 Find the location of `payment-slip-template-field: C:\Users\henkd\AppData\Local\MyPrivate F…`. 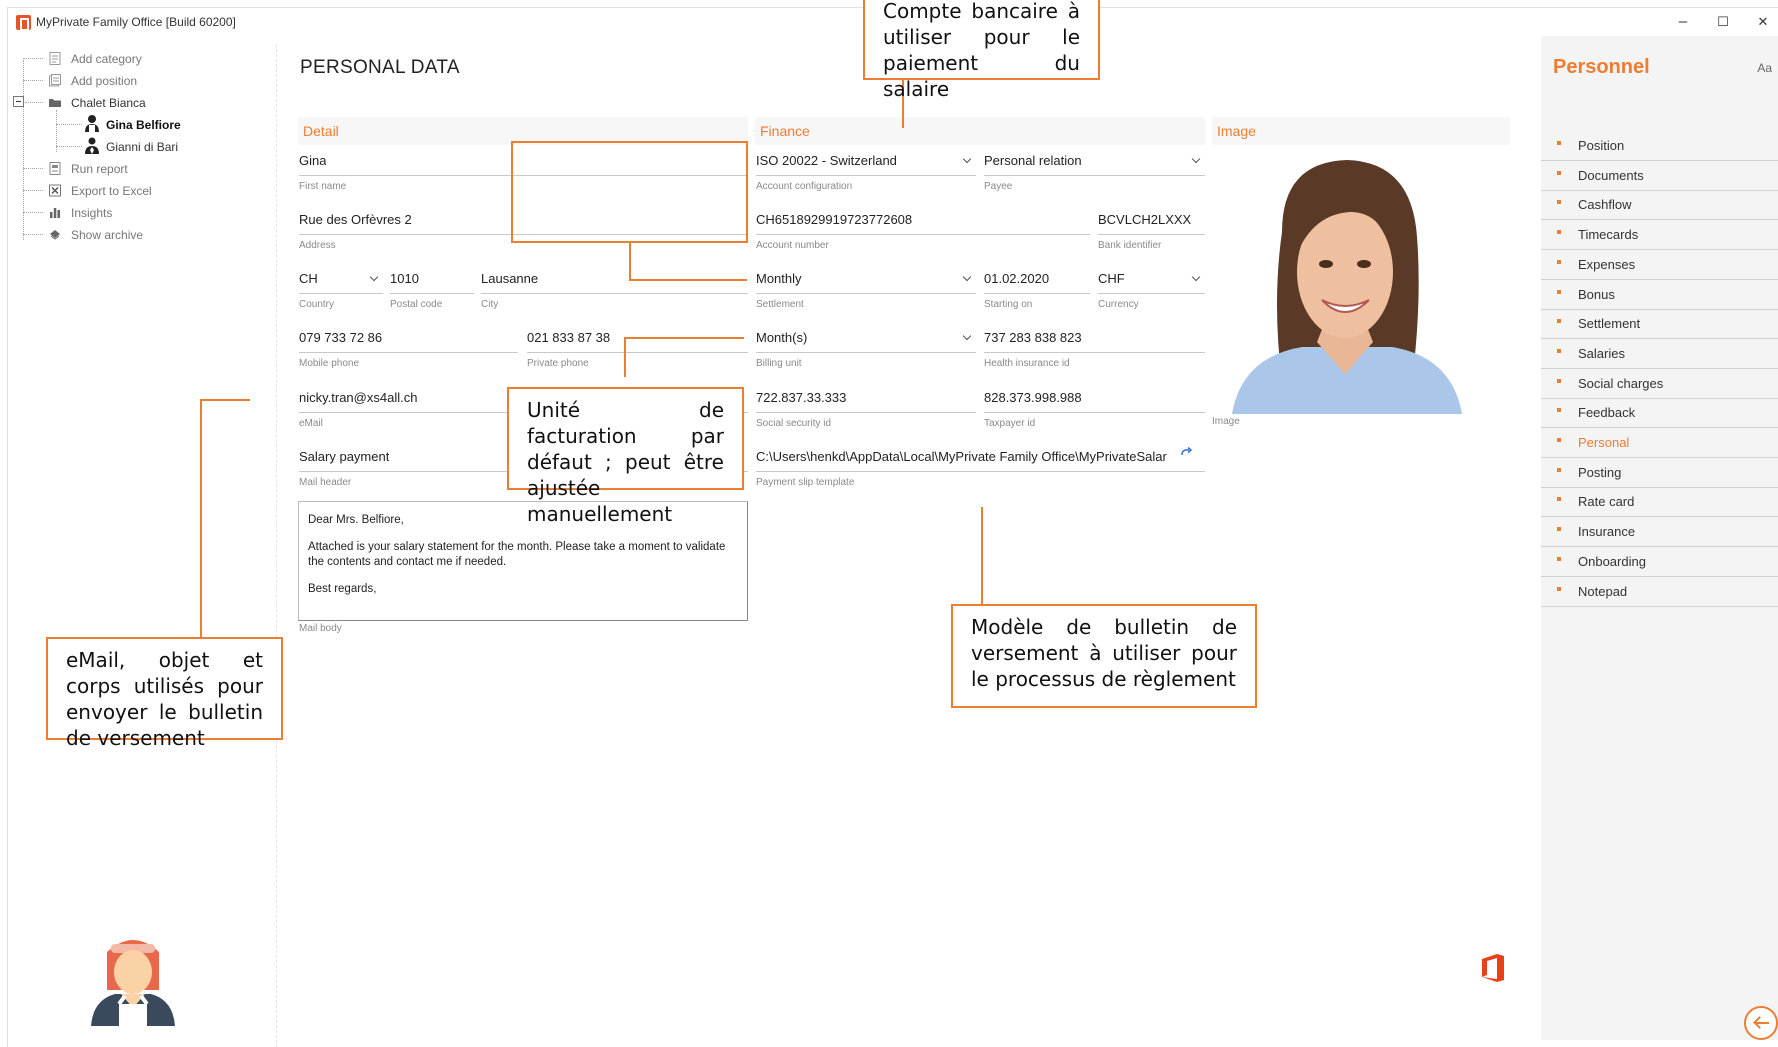

payment-slip-template-field: C:\Users\henkd\AppData\Local\MyPrivate F… is located at coordinates (980, 468).